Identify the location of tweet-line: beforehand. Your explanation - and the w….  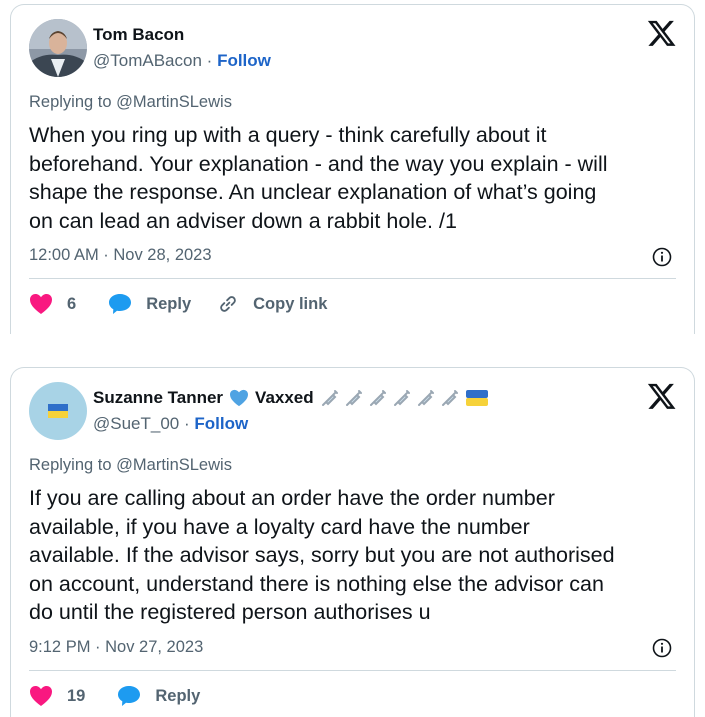
(318, 163).